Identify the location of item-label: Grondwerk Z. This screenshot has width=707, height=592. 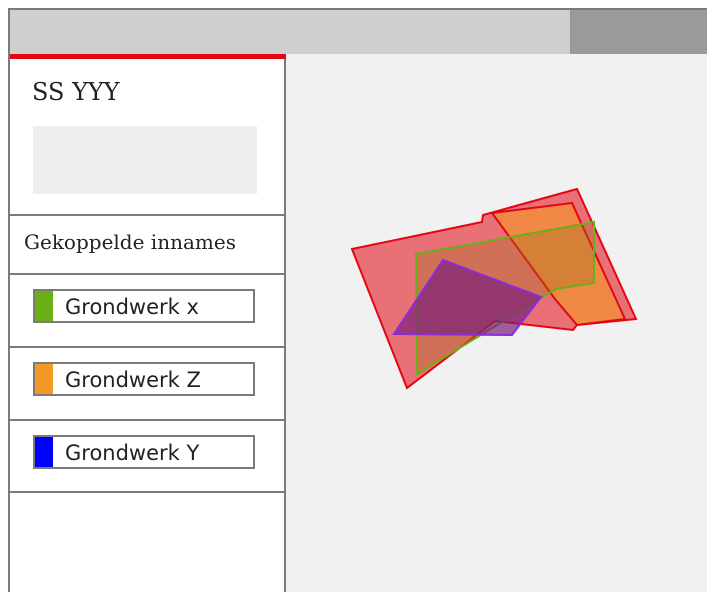
(133, 380).